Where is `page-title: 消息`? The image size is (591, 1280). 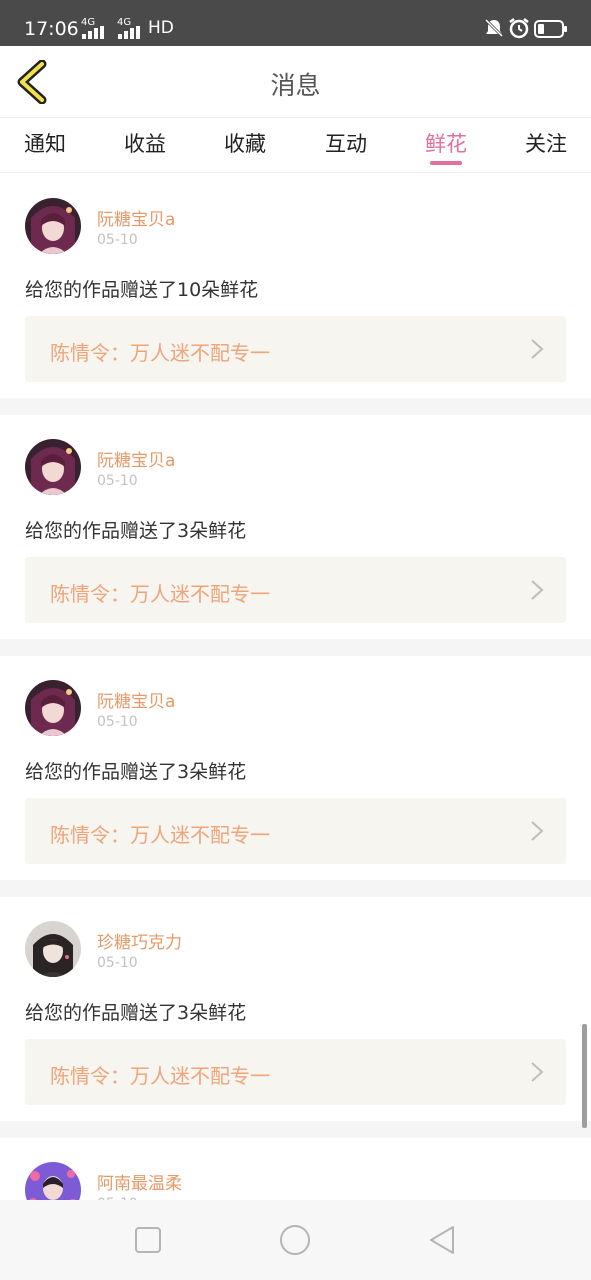 page-title: 消息 is located at coordinates (295, 85).